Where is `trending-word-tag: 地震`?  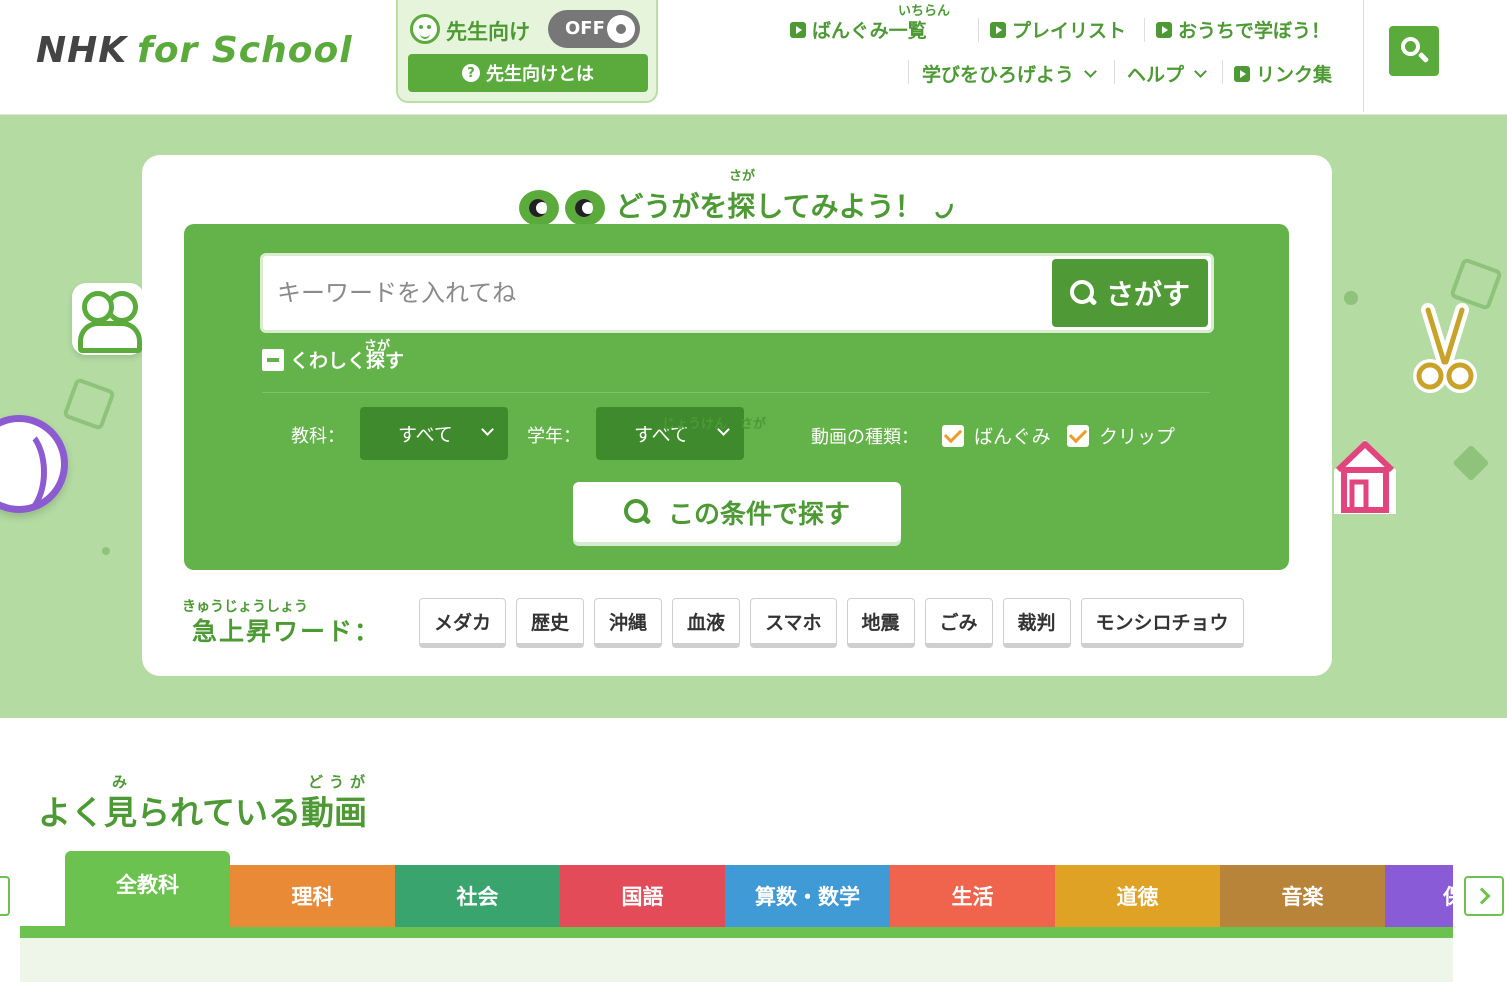
trending-word-tag: 地震 is located at coordinates (880, 623).